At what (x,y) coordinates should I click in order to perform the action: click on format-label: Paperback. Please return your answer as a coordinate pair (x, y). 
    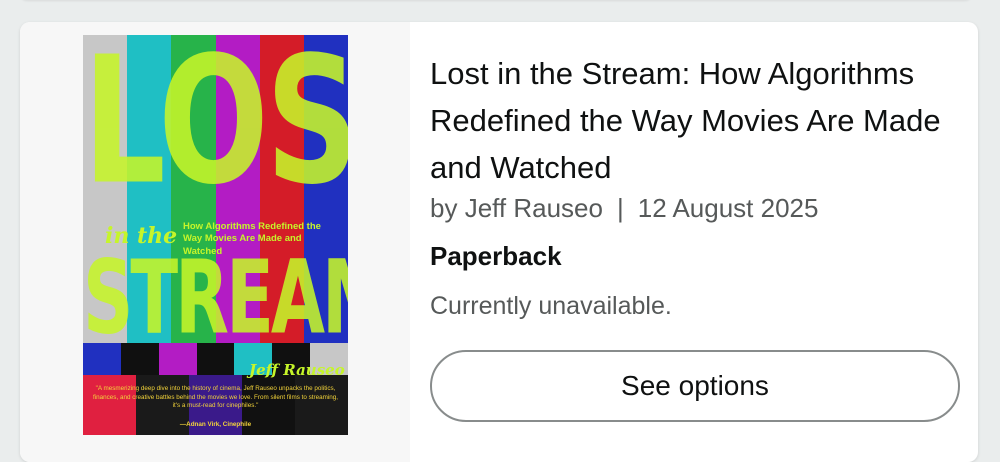
    Looking at the image, I should click on (700, 256).